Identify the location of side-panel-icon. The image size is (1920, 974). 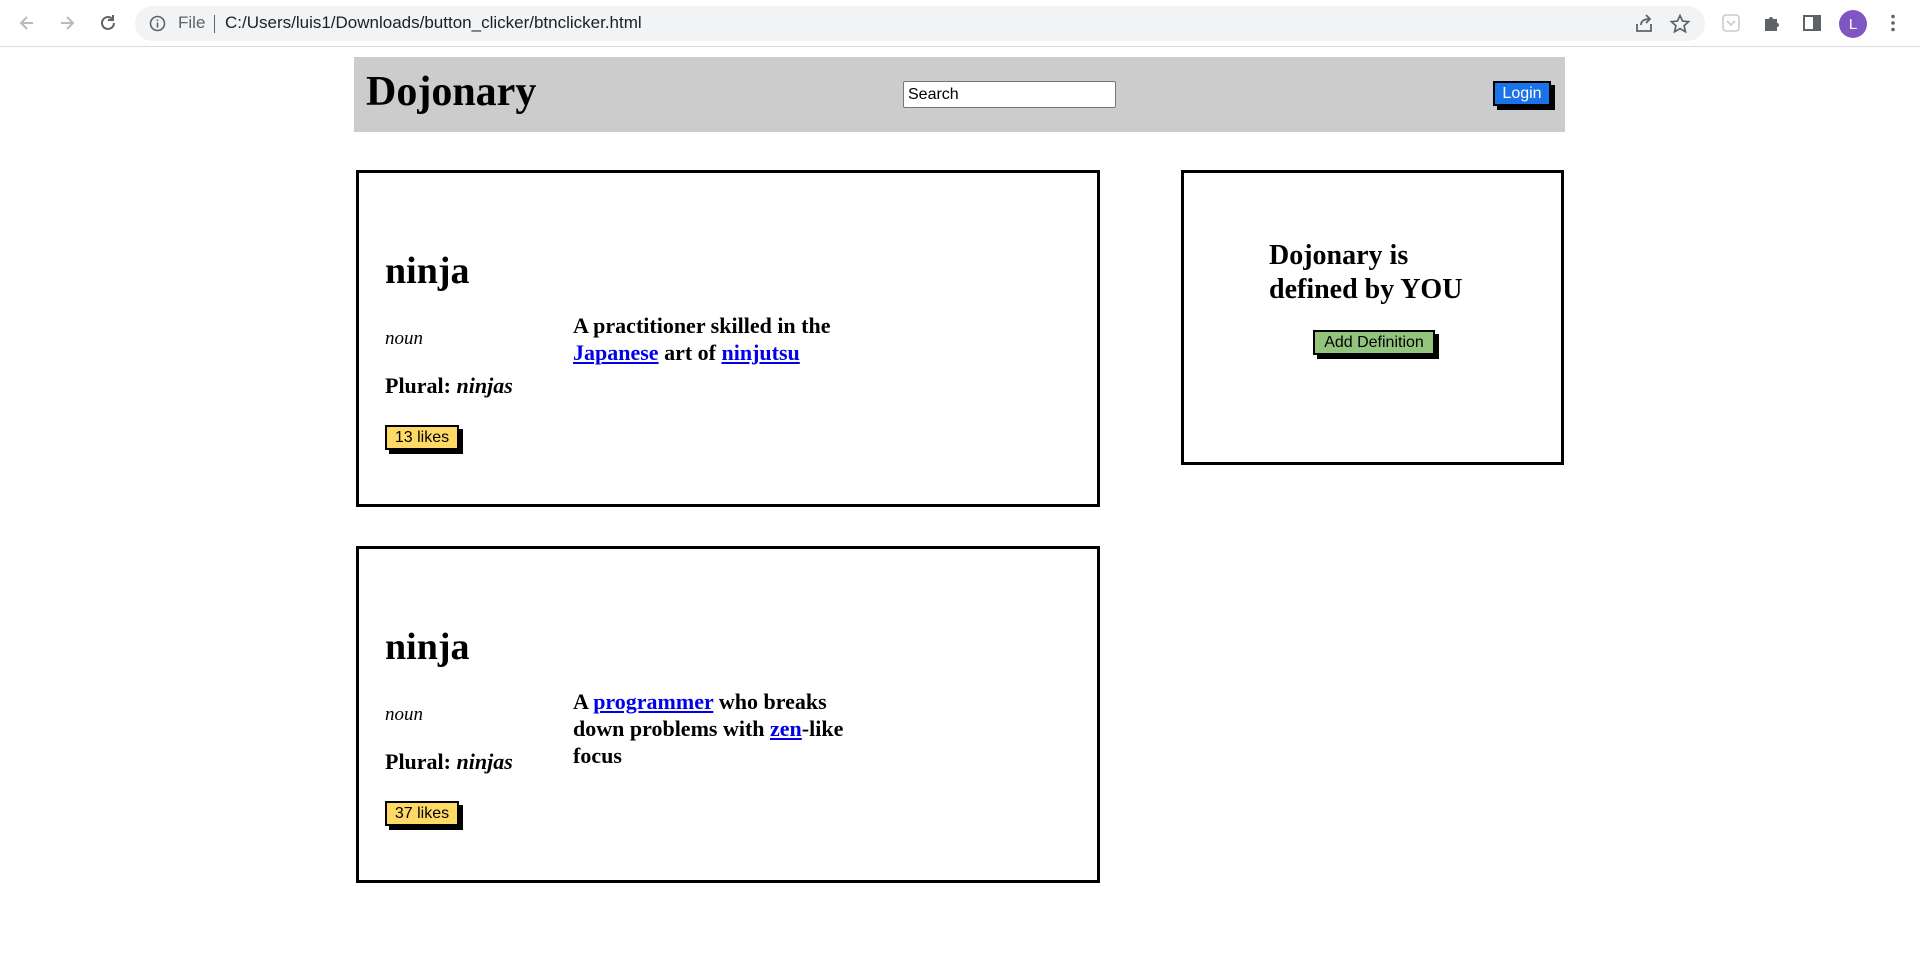
(1812, 23).